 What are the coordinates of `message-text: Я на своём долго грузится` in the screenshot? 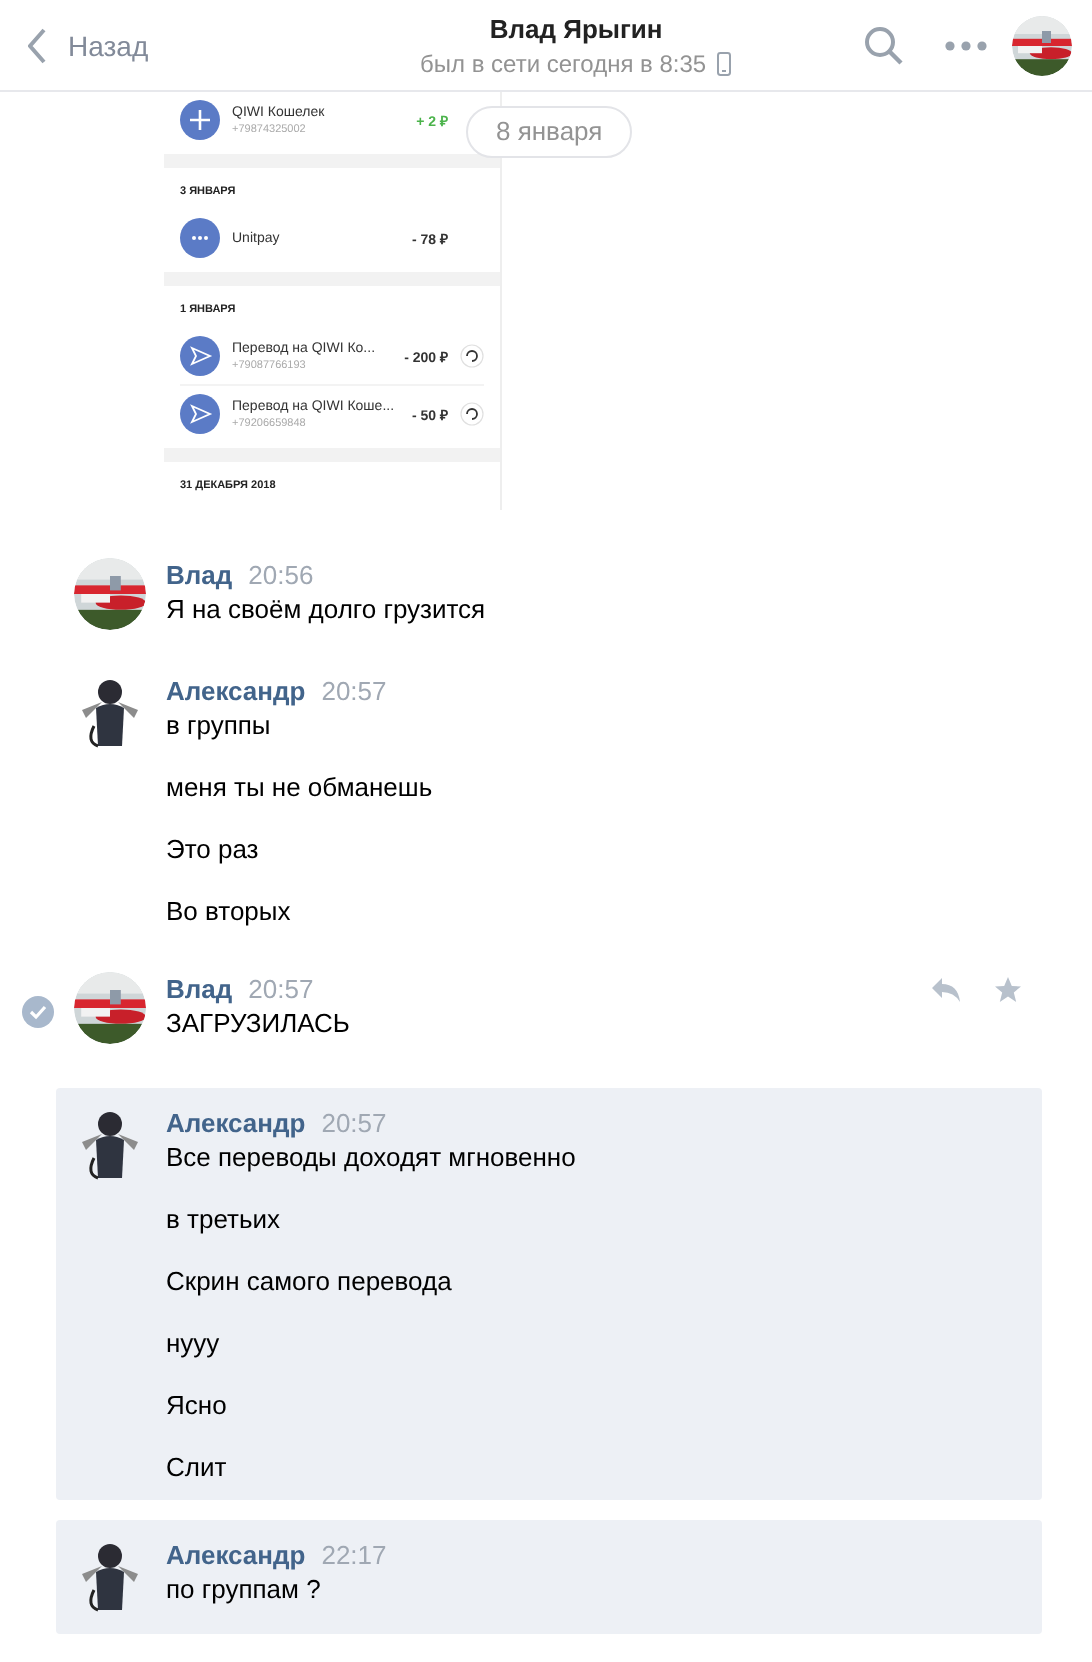 It's located at (327, 609).